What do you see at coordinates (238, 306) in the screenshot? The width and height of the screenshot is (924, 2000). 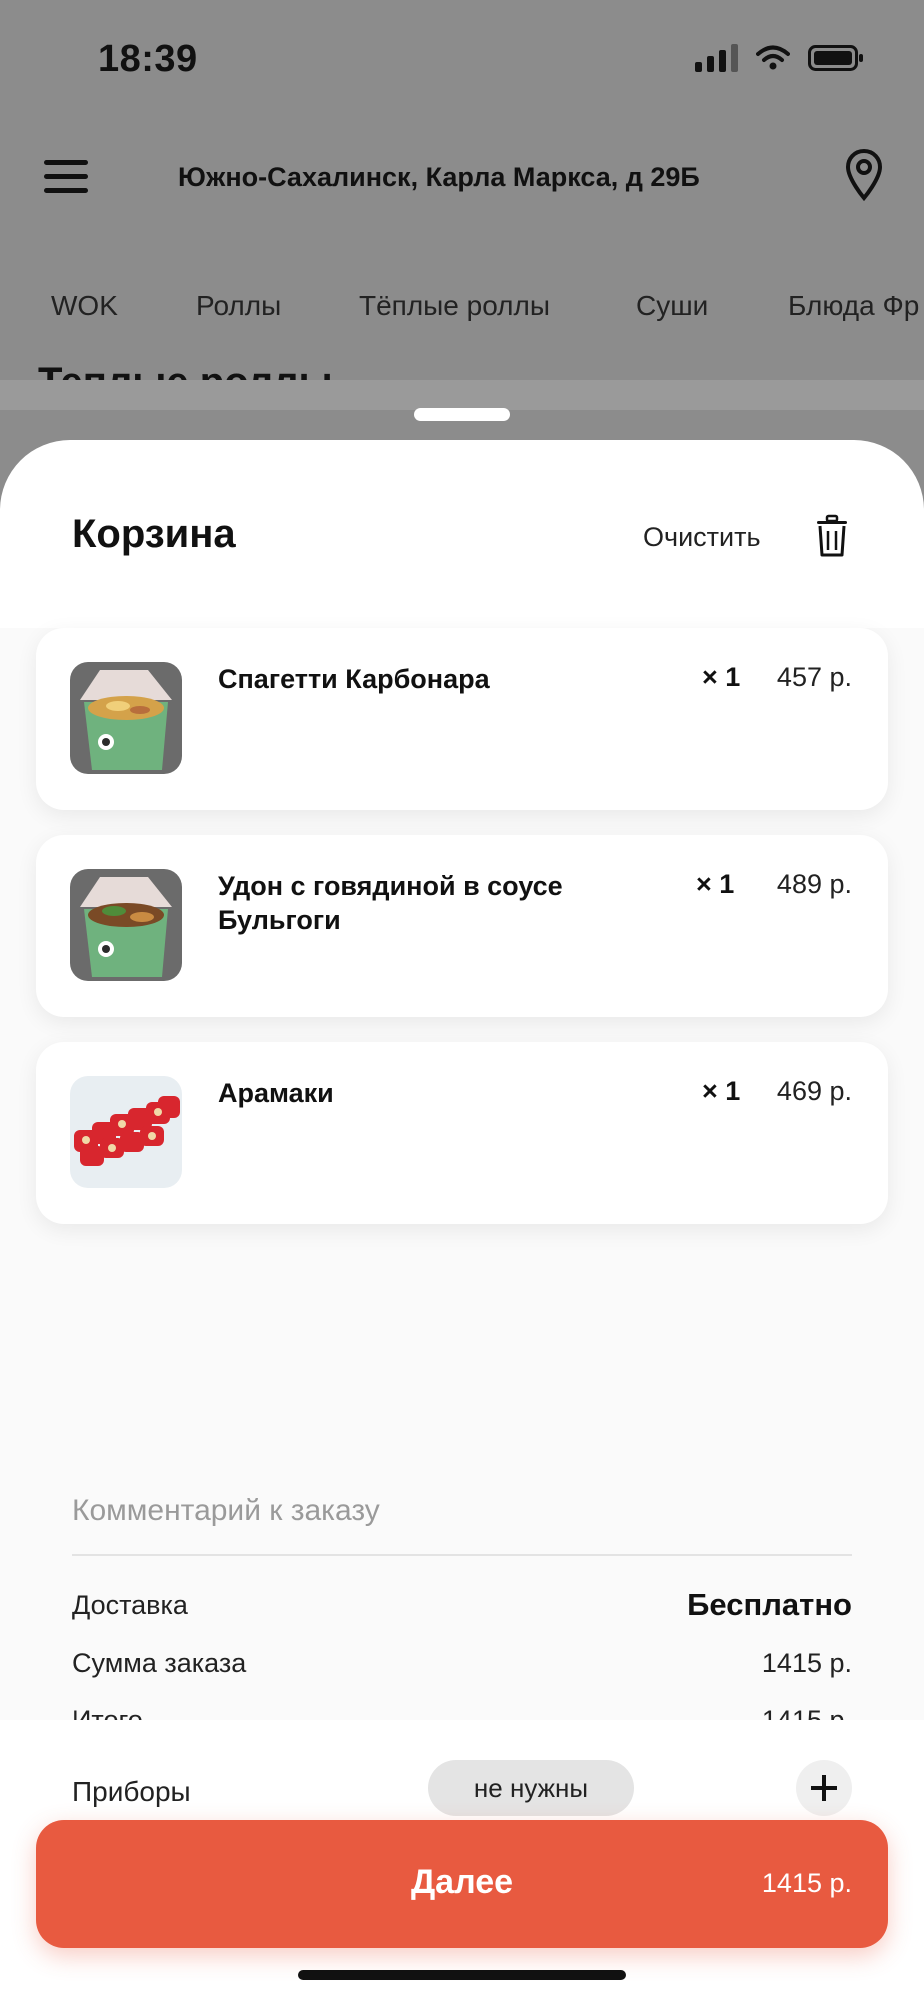 I see `category-tab-rolls: Роллы` at bounding box center [238, 306].